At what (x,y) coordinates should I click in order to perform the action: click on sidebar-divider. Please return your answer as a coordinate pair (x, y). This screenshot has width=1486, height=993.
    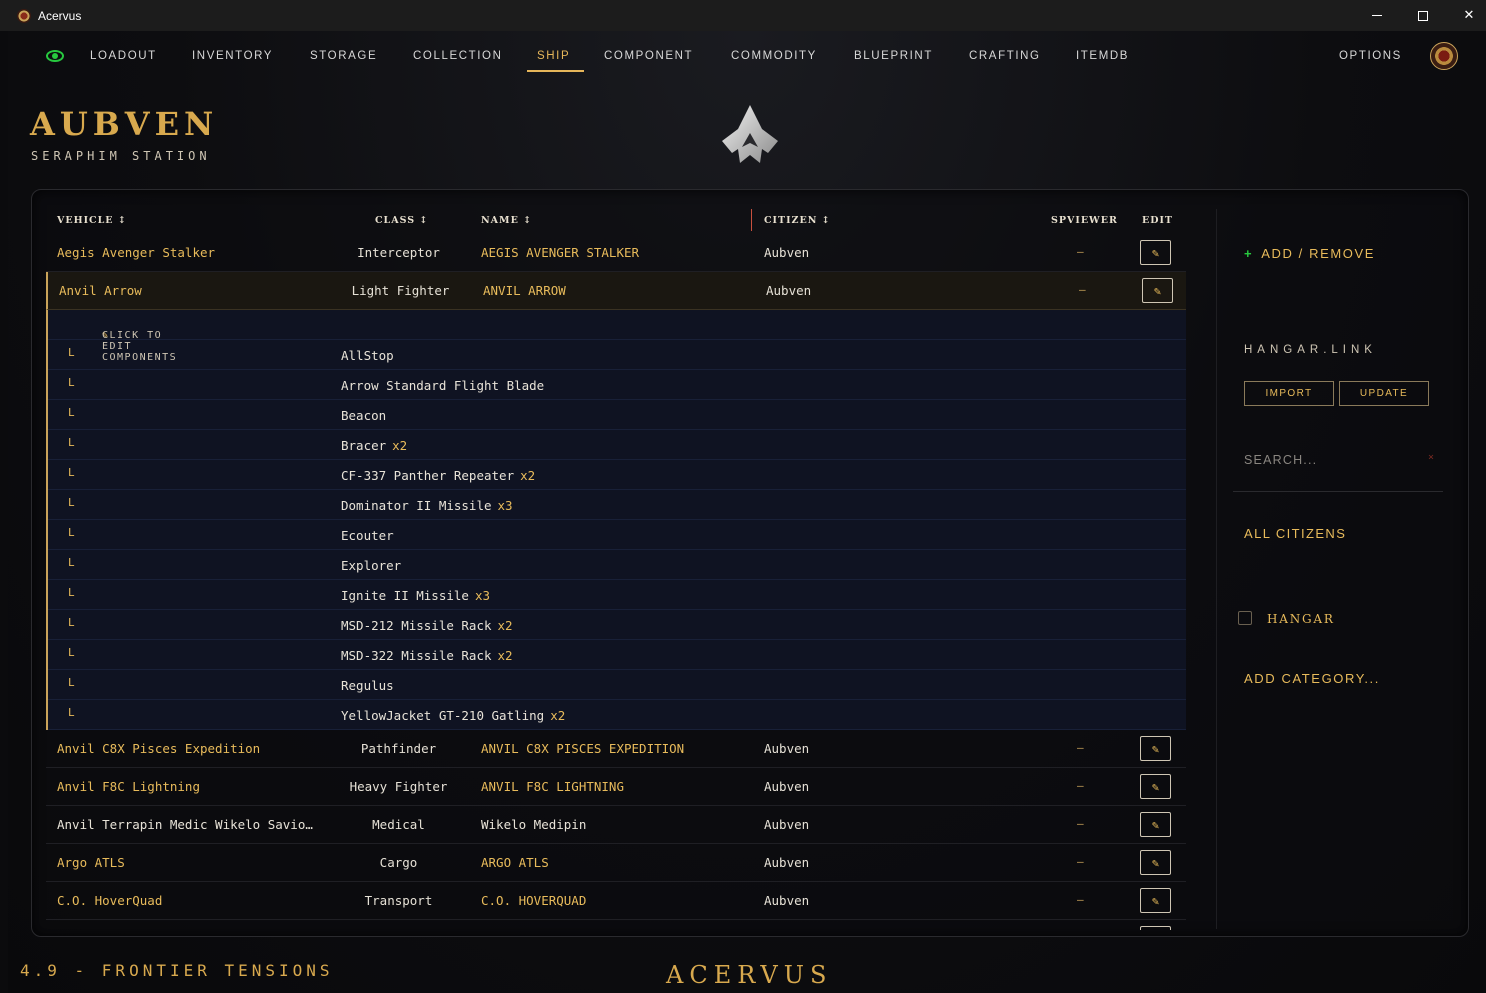
    Looking at the image, I should click on (1338, 491).